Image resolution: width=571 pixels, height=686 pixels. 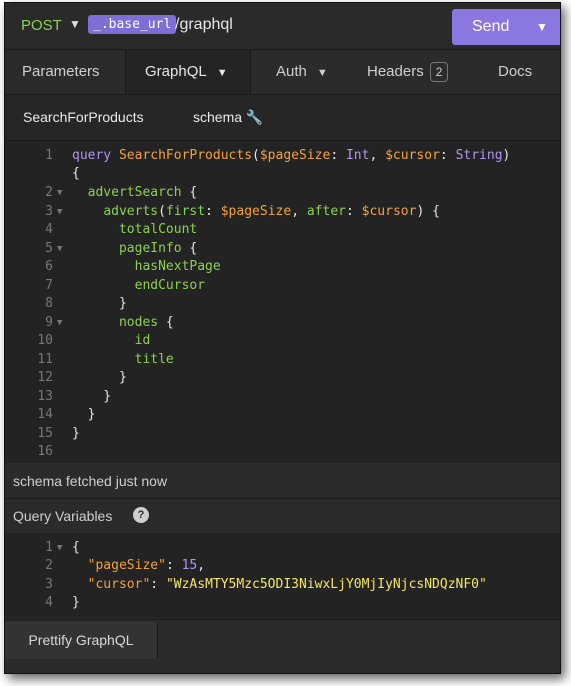 I want to click on line-number: 16, so click(x=45, y=451).